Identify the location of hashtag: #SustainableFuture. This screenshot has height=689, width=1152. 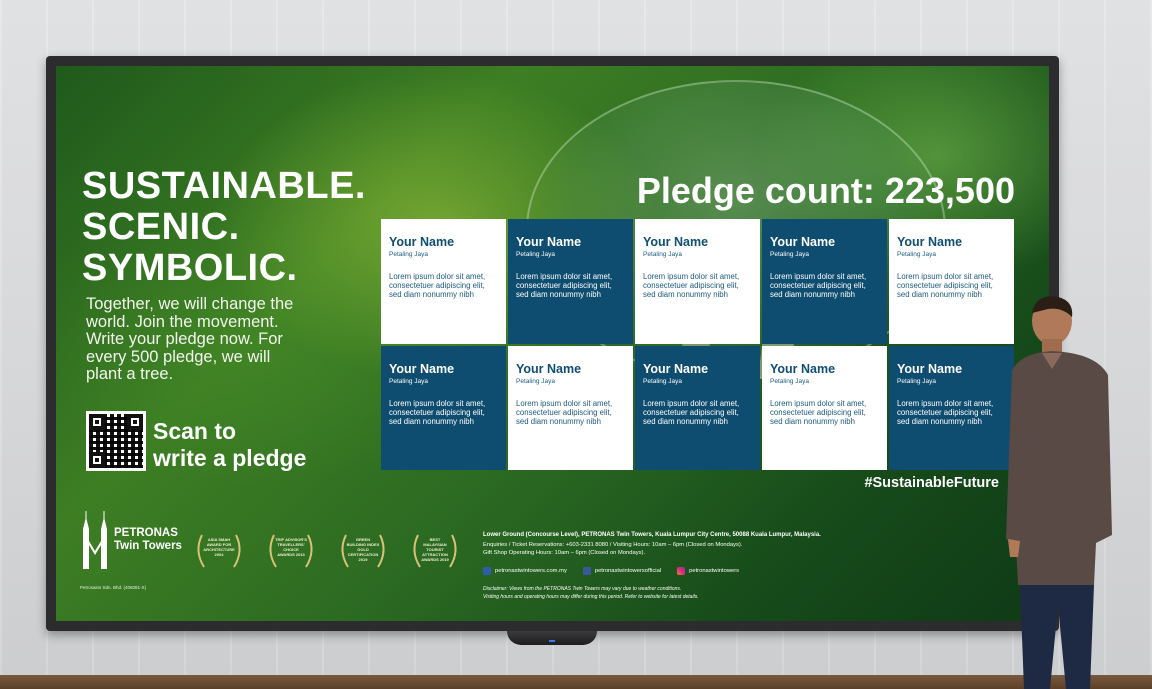
(931, 483).